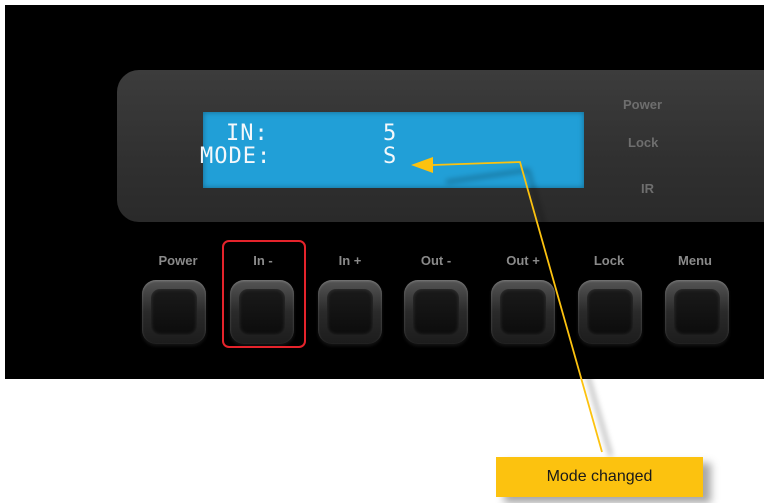 This screenshot has width=764, height=503. Describe the element at coordinates (647, 188) in the screenshot. I see `ir-indicator-label: IR` at that location.